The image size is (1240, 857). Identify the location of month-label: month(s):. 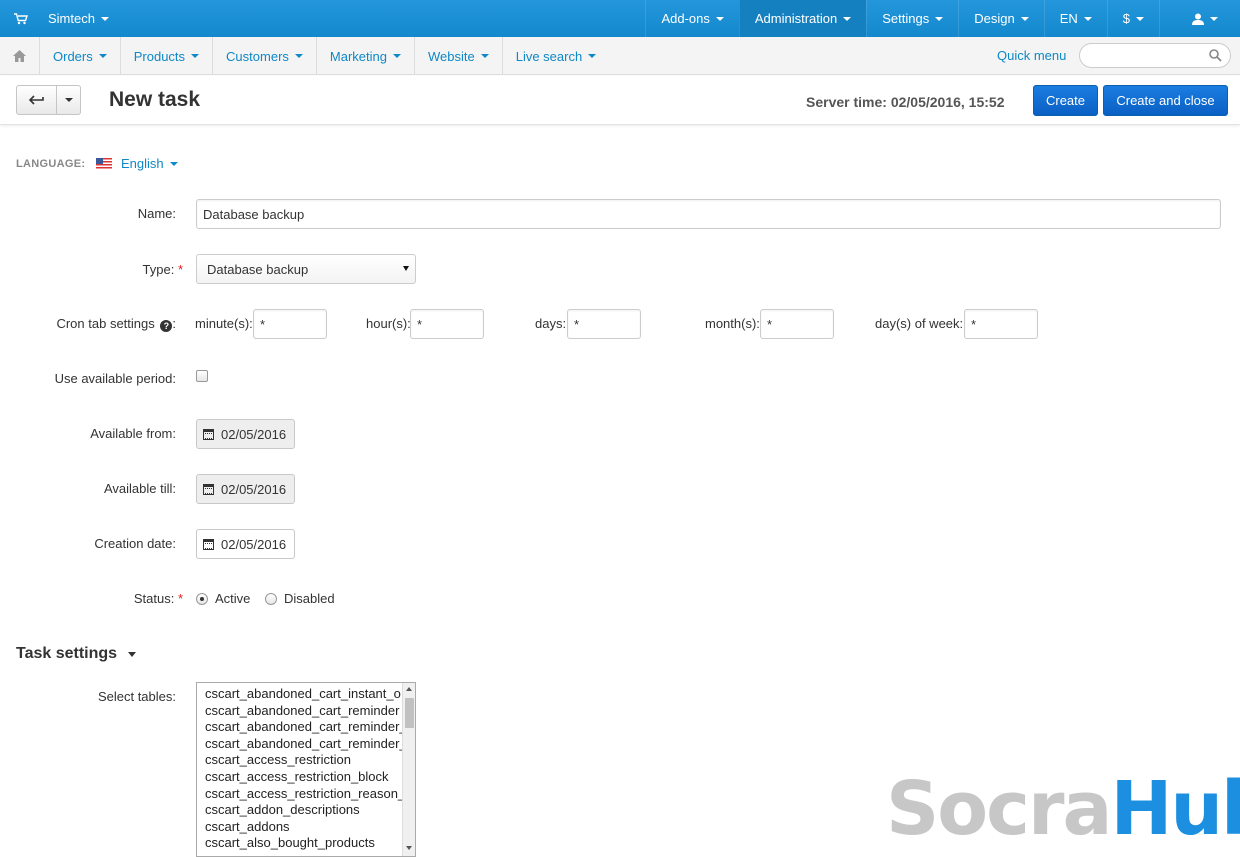
(732, 323).